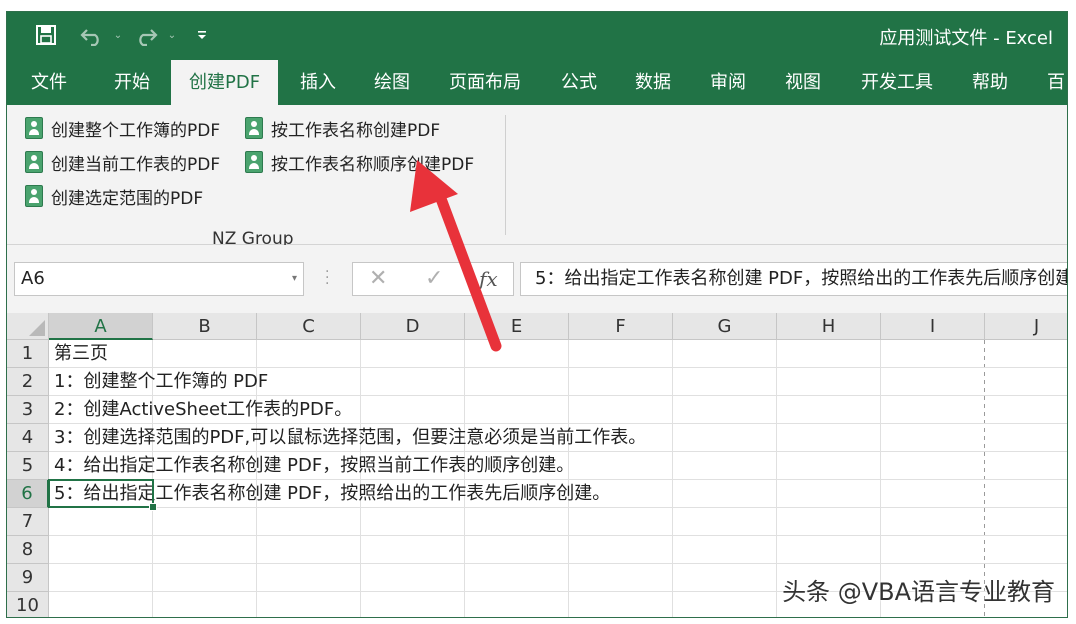 This screenshot has height=624, width=1076. Describe the element at coordinates (309, 326) in the screenshot. I see `column-header-c: C` at that location.